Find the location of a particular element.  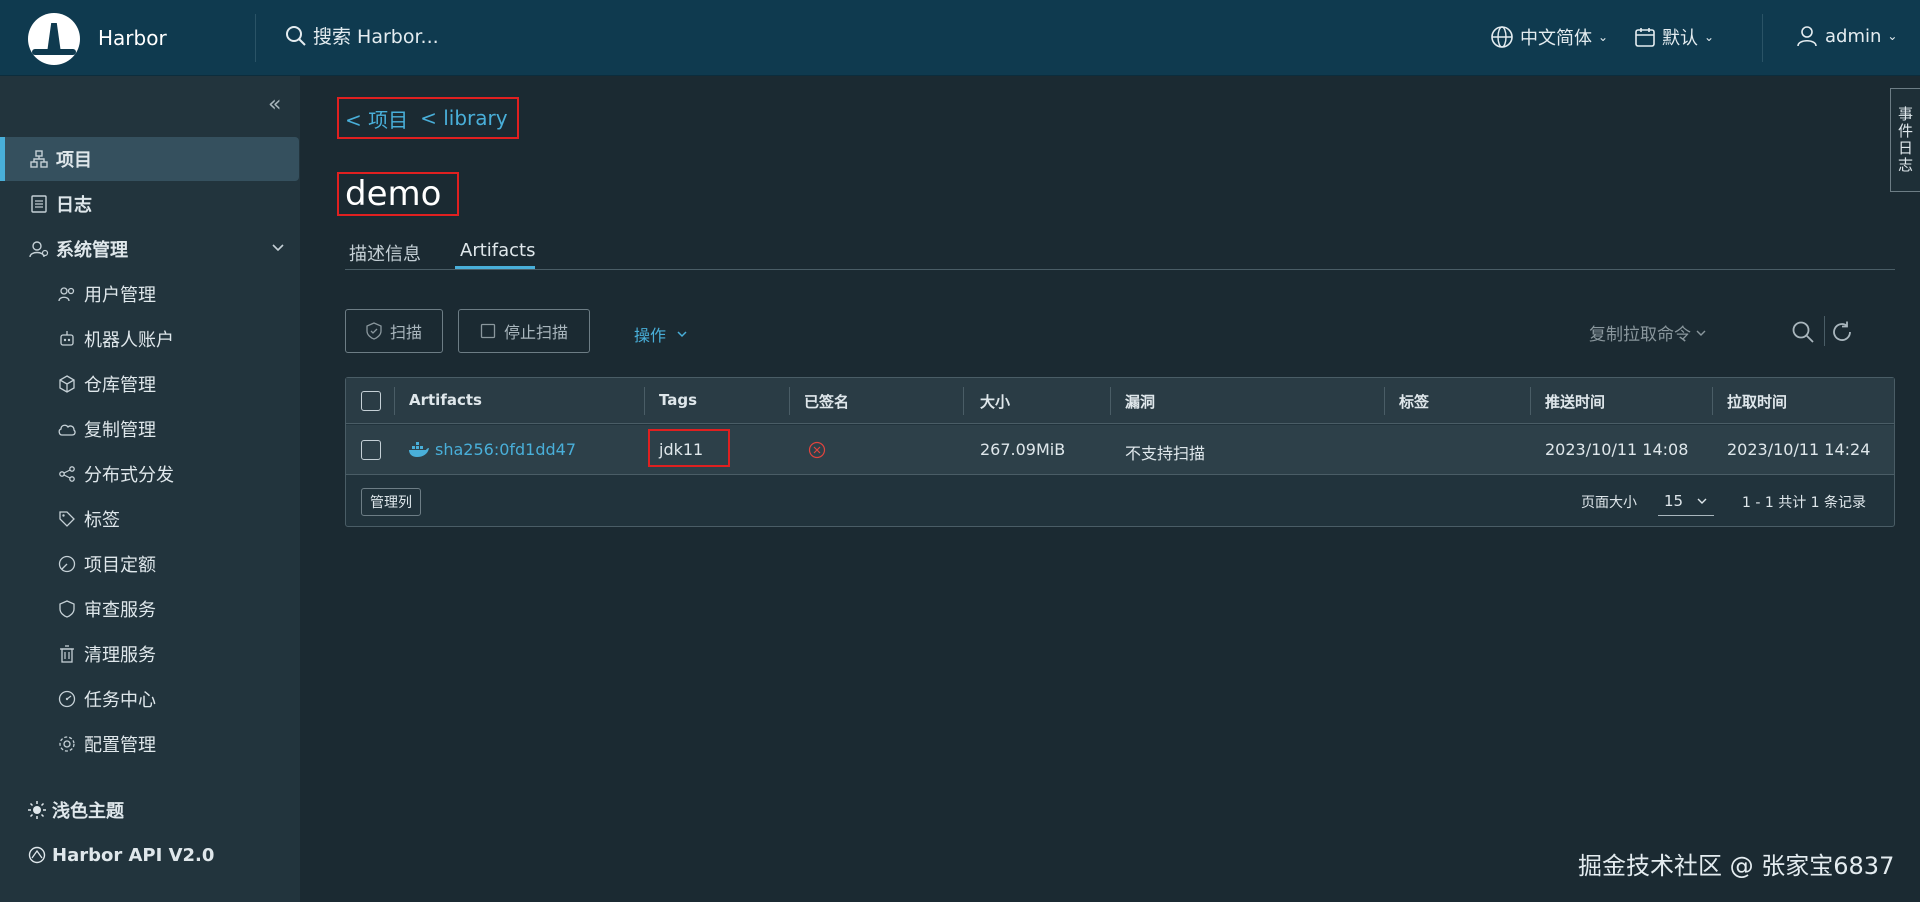

select-all-checkbox is located at coordinates (371, 401).